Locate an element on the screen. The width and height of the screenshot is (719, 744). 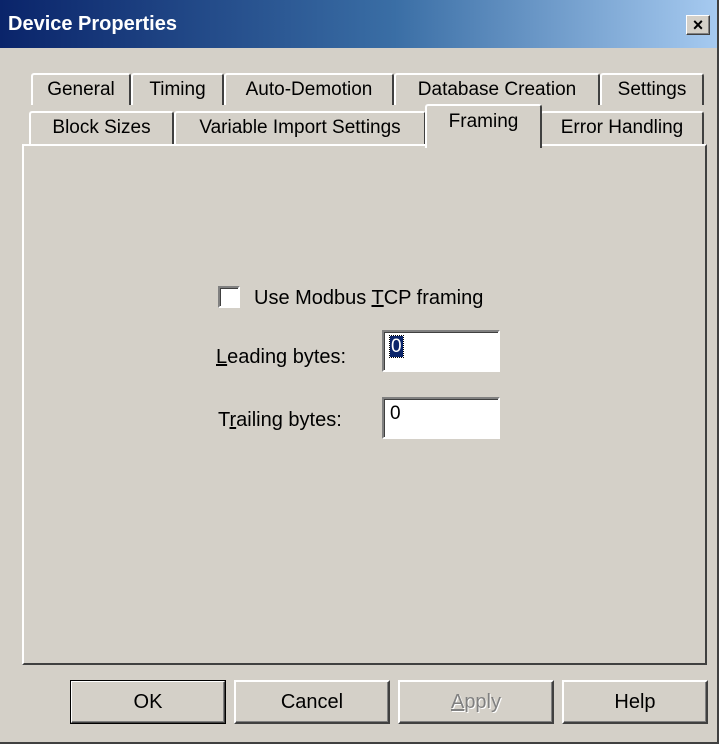
tab-settings: Settings is located at coordinates (652, 89).